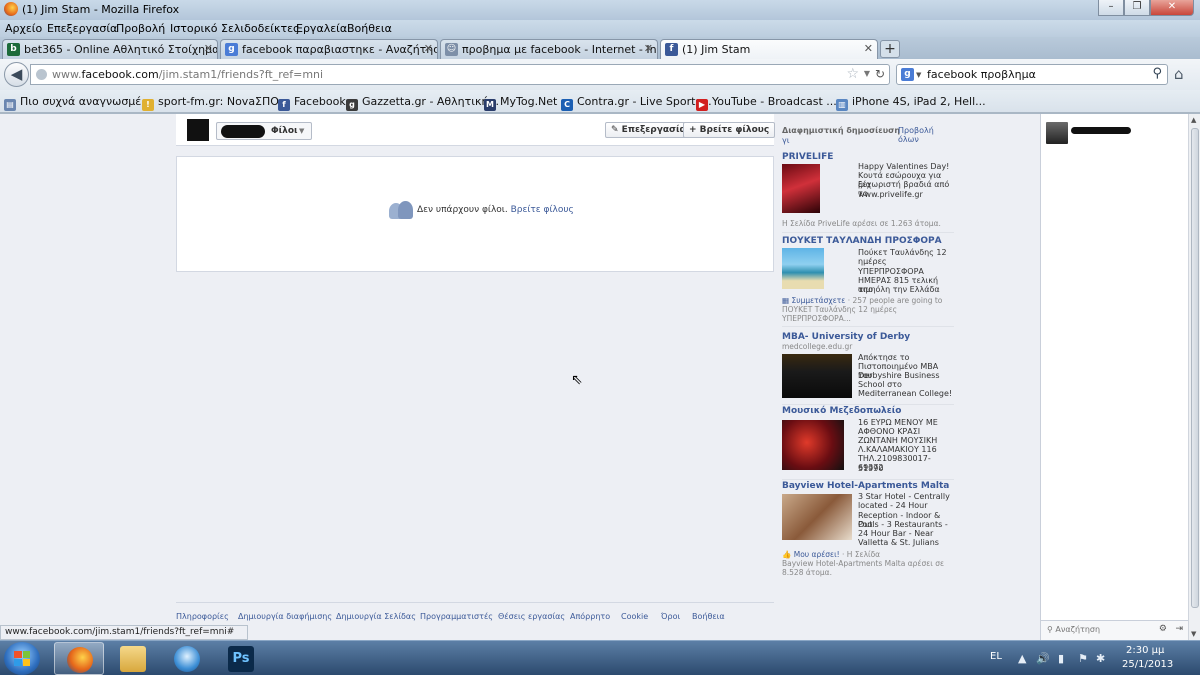 This screenshot has height=675, width=1200. Describe the element at coordinates (202, 616) in the screenshot. I see `footer-link-about: Πληροφορίες` at that location.